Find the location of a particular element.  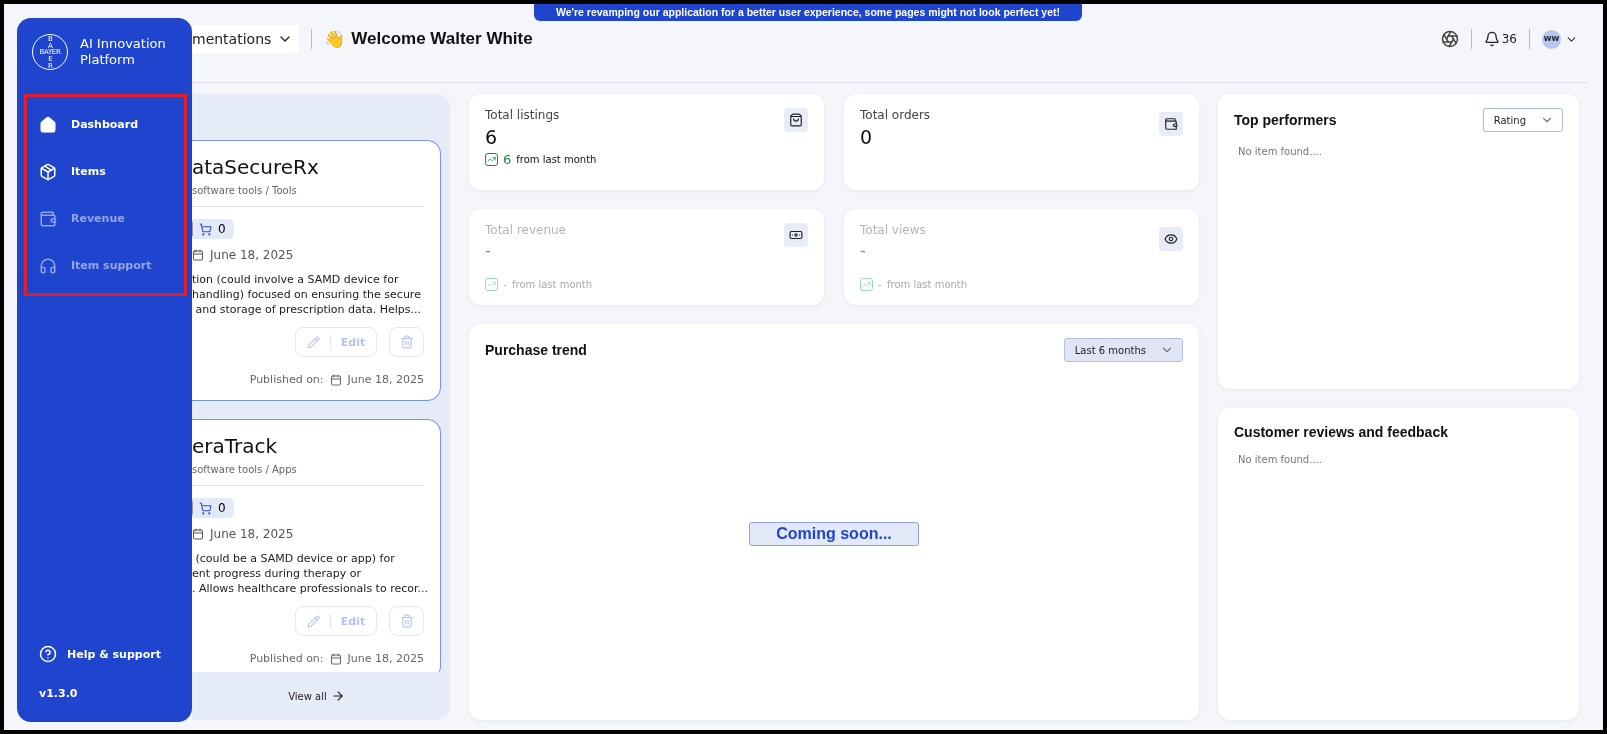

version-label: v1.3.0 is located at coordinates (59, 693).